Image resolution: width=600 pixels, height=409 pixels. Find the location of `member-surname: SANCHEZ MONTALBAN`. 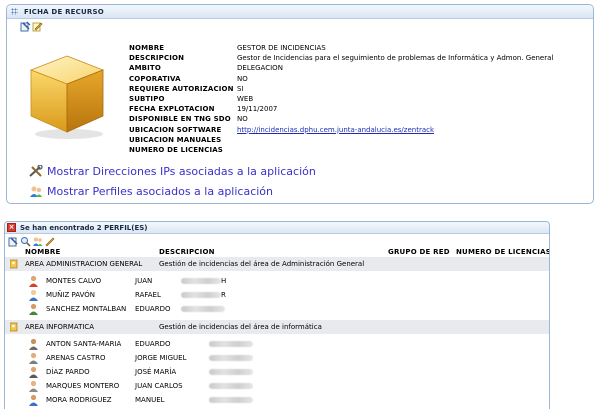

member-surname: SANCHEZ MONTALBAN is located at coordinates (86, 309).